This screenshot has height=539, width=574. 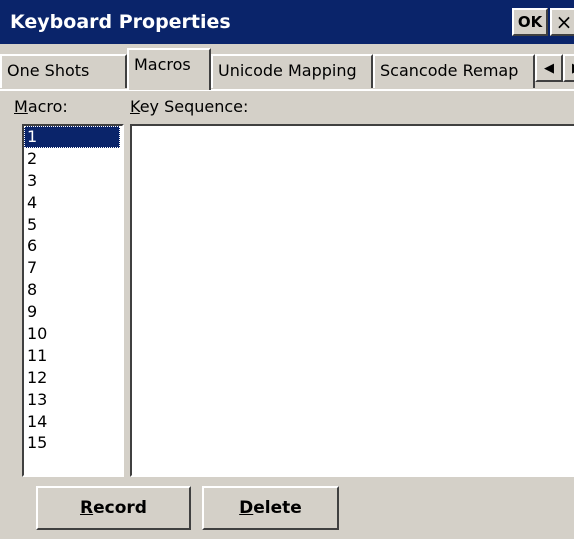 I want to click on macro-label: Macro:, so click(x=41, y=107).